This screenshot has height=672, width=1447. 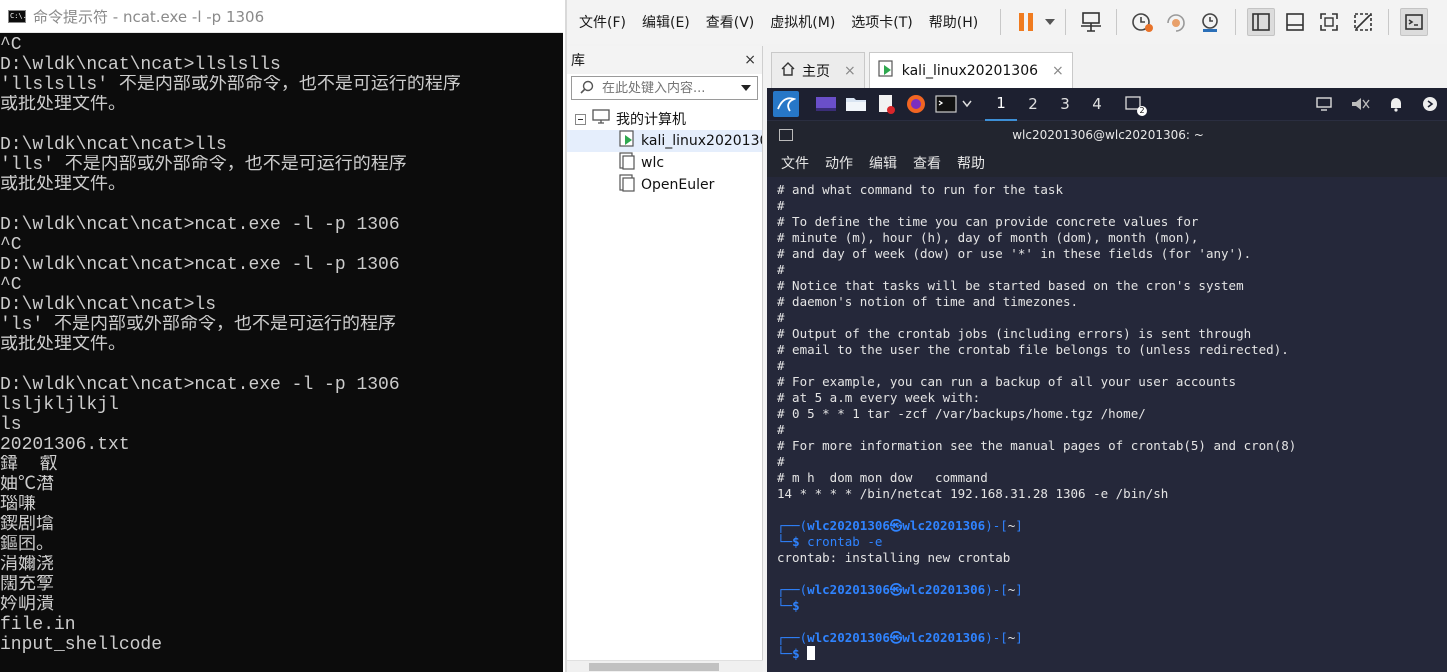 I want to click on menu-file: 文件(F), so click(x=602, y=22).